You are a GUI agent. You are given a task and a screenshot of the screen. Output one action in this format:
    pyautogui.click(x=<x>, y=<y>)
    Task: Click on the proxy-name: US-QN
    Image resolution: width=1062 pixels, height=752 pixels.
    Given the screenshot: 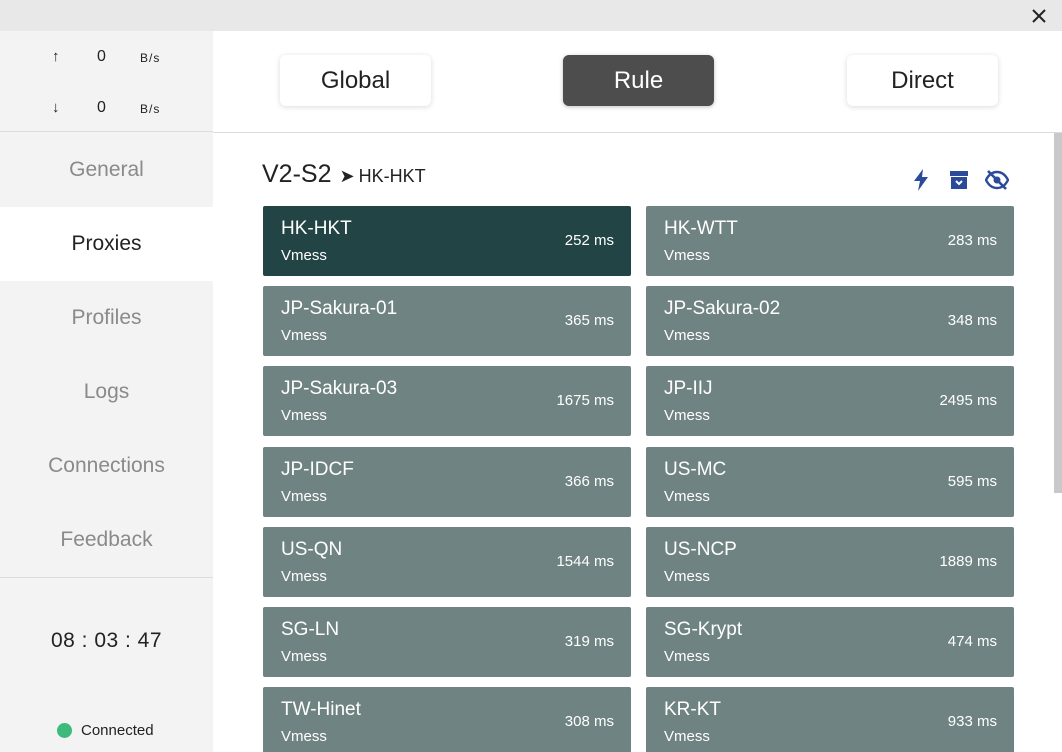 What is the action you would take?
    pyautogui.click(x=312, y=549)
    